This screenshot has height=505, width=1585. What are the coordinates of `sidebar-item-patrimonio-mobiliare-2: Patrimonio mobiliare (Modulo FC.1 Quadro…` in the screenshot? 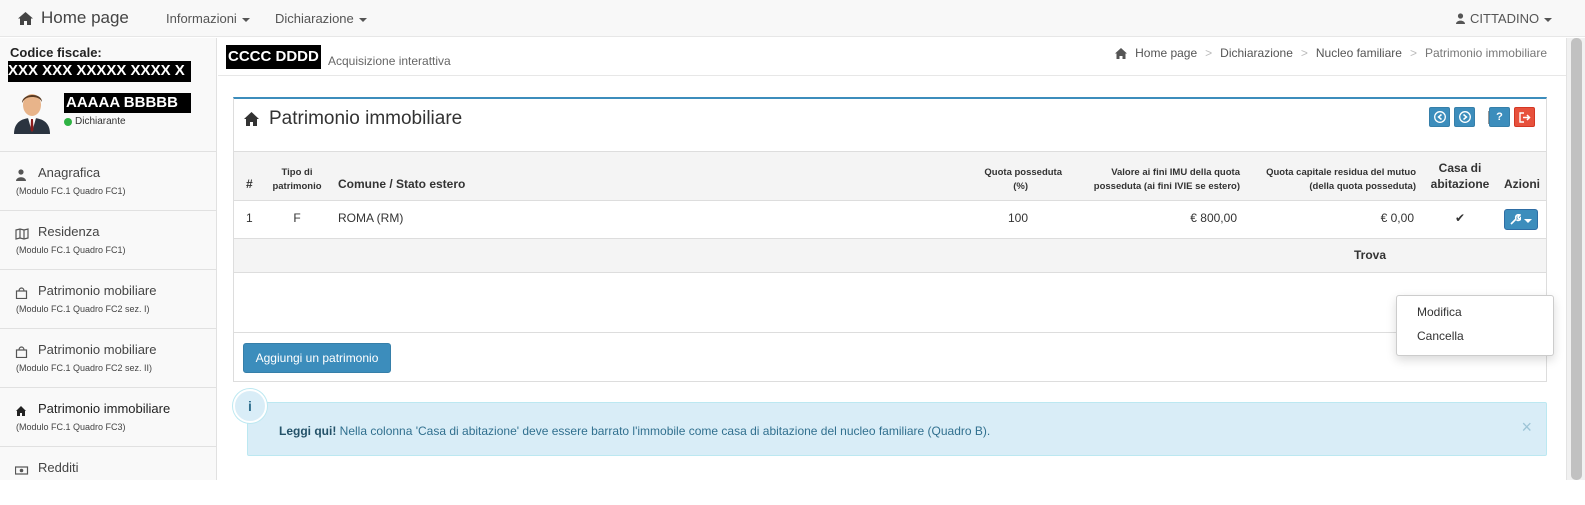 It's located at (108, 357).